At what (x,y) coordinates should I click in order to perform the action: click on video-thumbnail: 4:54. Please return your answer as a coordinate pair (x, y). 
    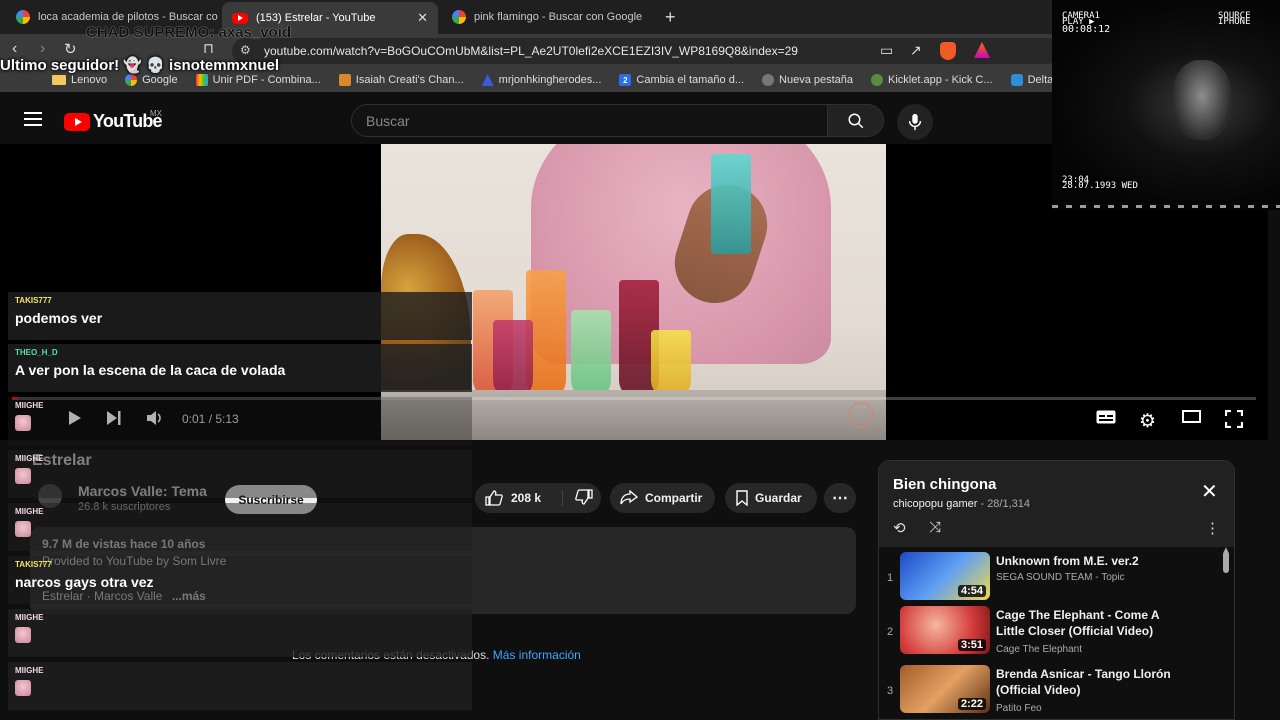
    Looking at the image, I should click on (945, 576).